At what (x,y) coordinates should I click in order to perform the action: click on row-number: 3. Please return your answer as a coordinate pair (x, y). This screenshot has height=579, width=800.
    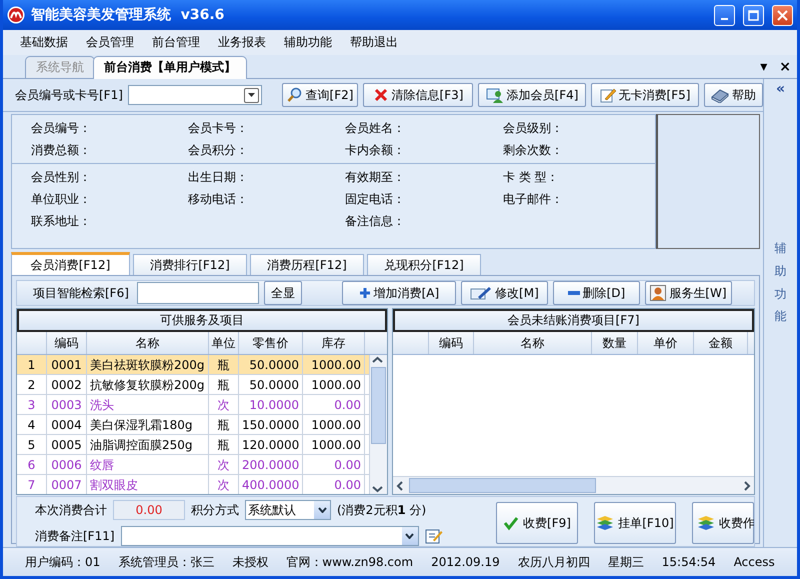
    Looking at the image, I should click on (32, 404).